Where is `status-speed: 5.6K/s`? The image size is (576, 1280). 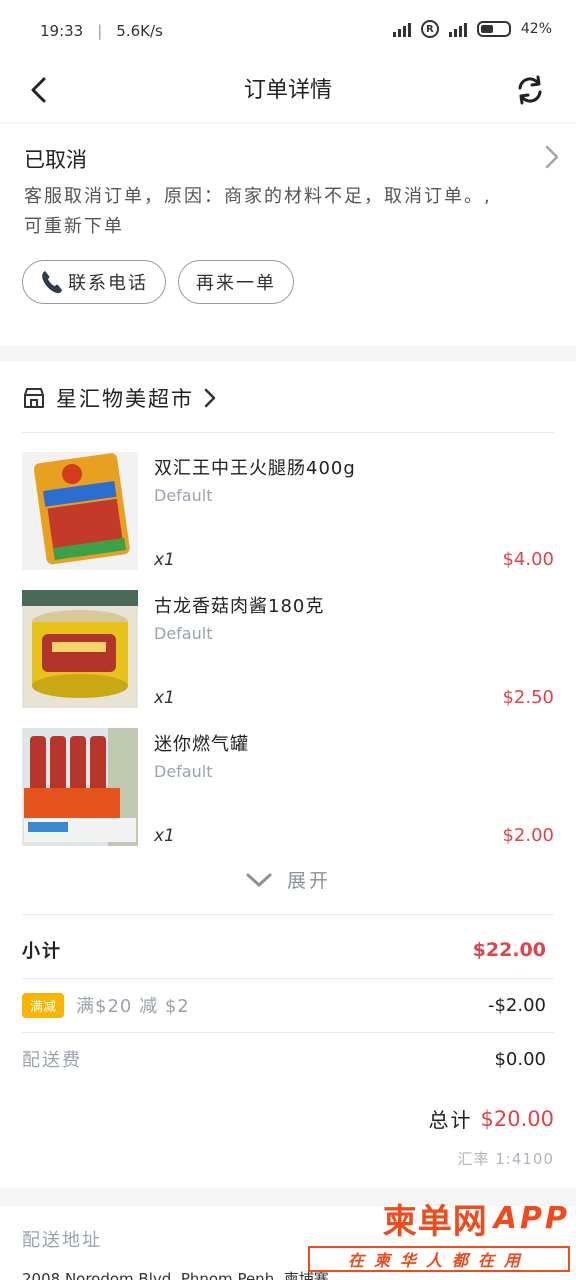 status-speed: 5.6K/s is located at coordinates (139, 31).